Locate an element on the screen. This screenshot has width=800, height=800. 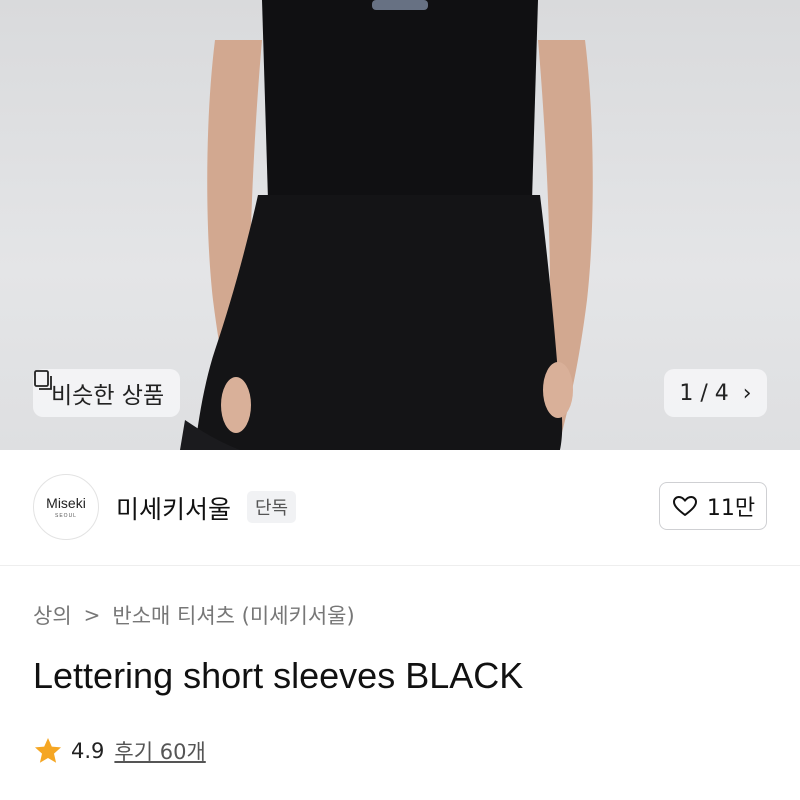
brand-logo-avatar: Miseki SEOUL is located at coordinates (66, 507).